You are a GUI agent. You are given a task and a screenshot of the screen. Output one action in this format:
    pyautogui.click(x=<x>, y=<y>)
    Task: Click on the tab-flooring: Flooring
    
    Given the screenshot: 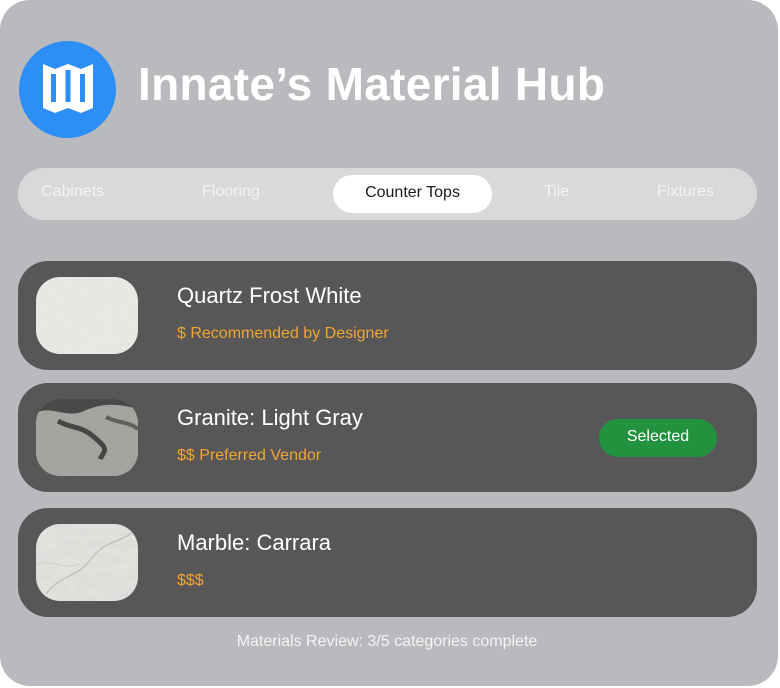 What is the action you would take?
    pyautogui.click(x=231, y=194)
    